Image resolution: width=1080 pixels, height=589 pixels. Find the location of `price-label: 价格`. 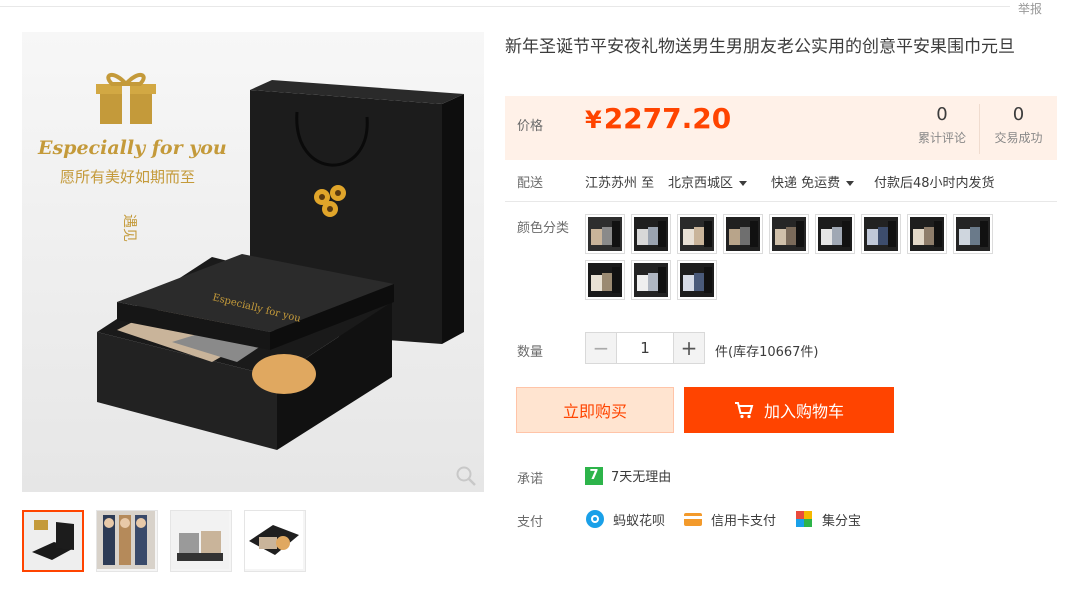

price-label: 价格 is located at coordinates (530, 126).